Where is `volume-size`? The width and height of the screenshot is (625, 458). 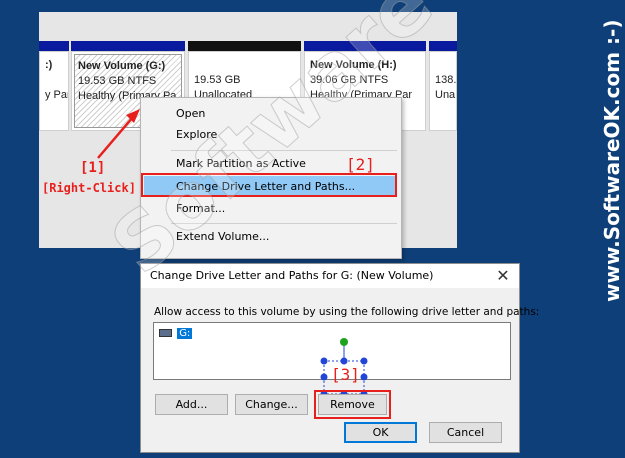 volume-size is located at coordinates (54, 80).